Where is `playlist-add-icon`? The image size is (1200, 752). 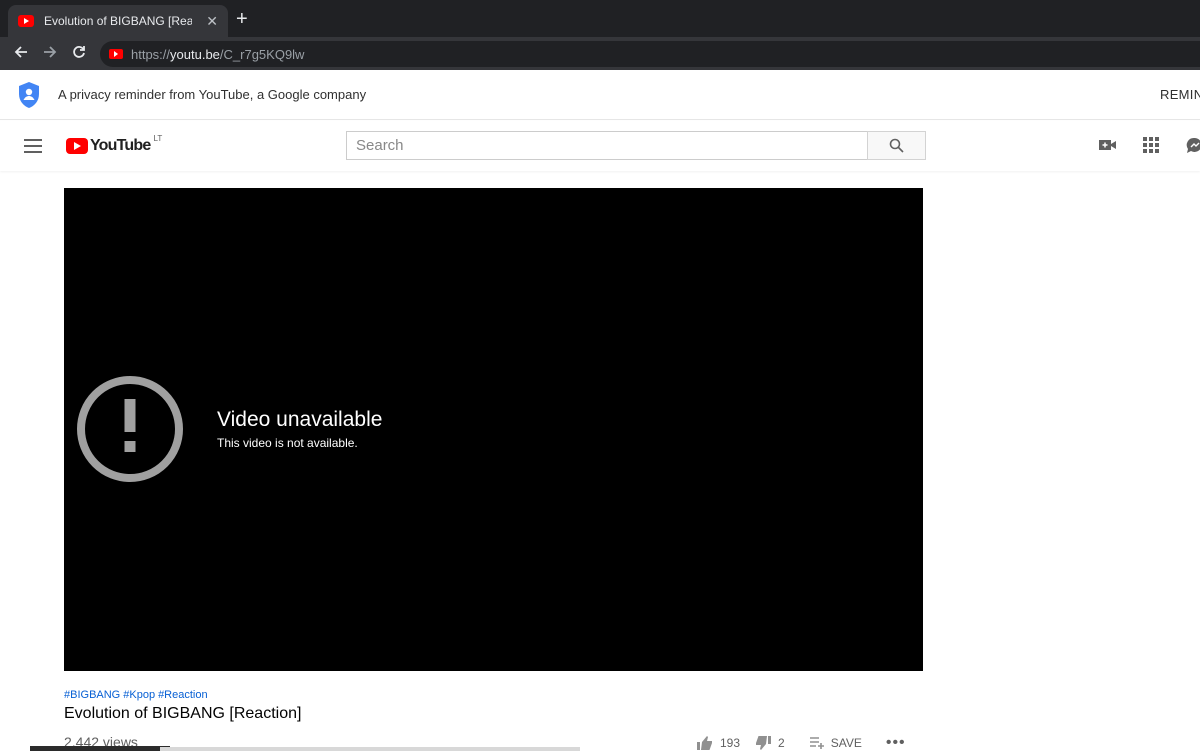 playlist-add-icon is located at coordinates (816, 743).